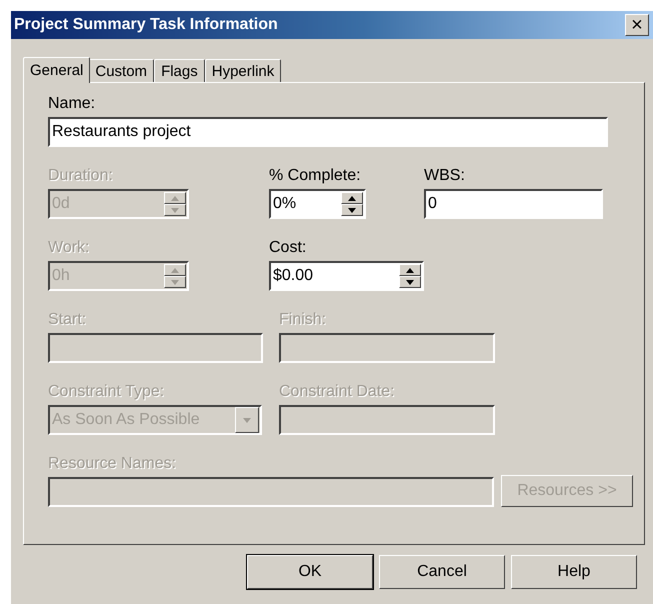 The height and width of the screenshot is (604, 653). I want to click on tab: Flags, so click(179, 70).